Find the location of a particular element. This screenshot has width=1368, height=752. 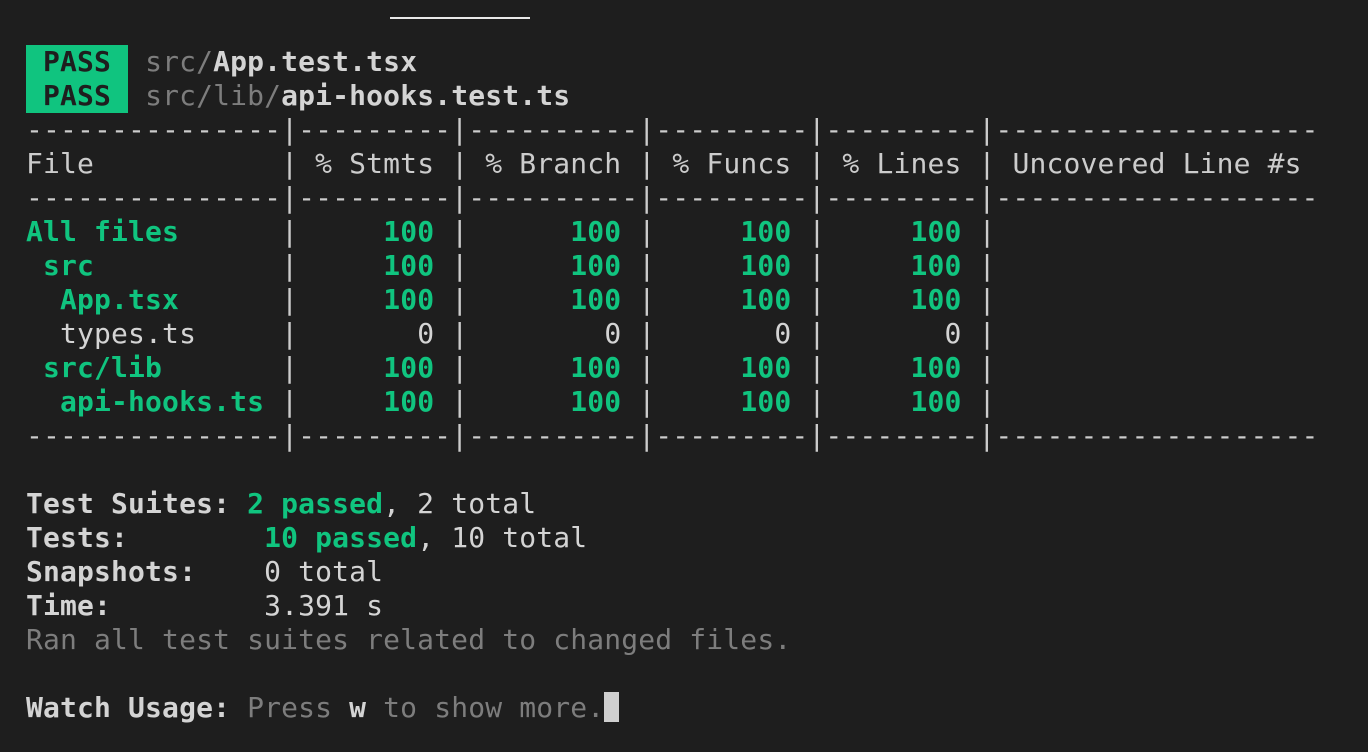

summary-tests: Tests: 10 passed, 10 total is located at coordinates (672, 538).